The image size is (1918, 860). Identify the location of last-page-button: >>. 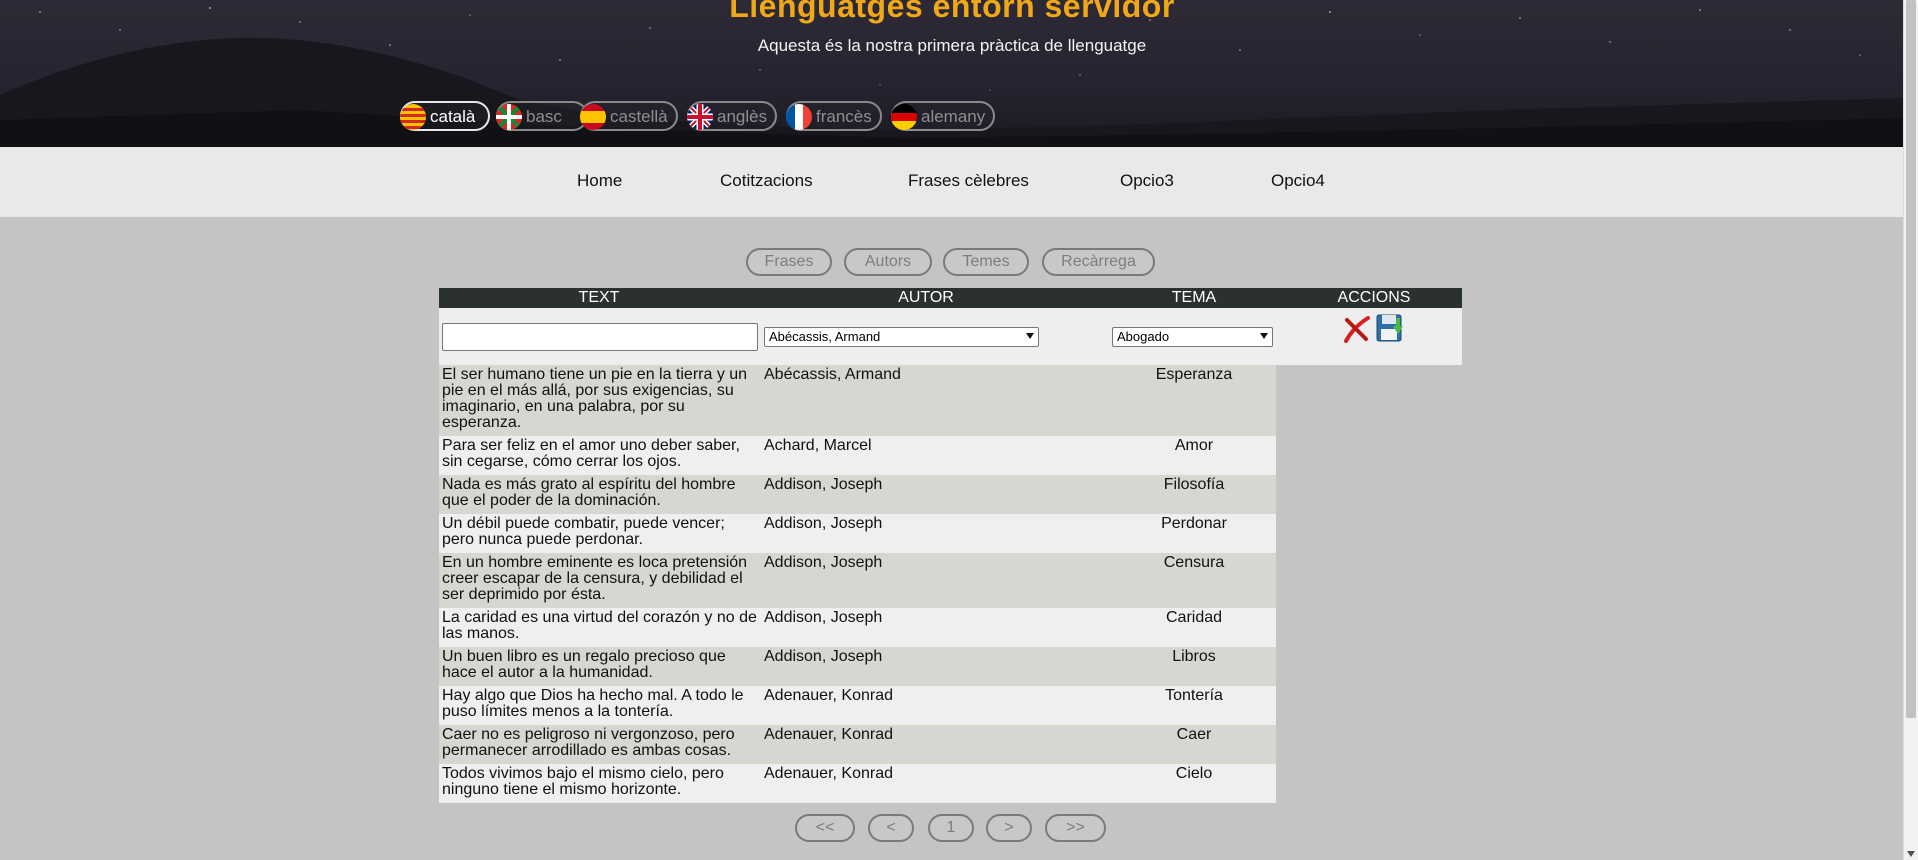
(1075, 828).